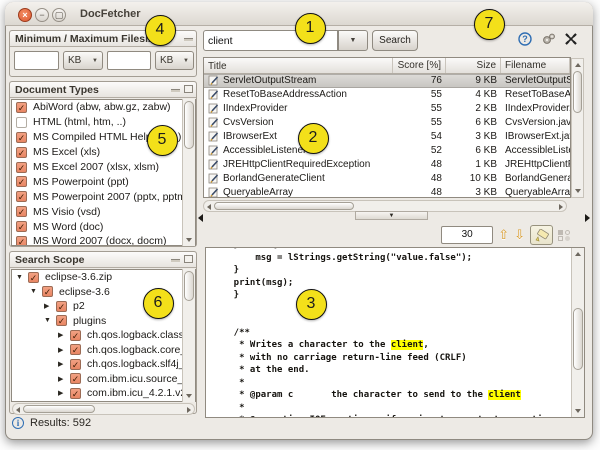  I want to click on document-types-scrollbar, so click(188, 172).